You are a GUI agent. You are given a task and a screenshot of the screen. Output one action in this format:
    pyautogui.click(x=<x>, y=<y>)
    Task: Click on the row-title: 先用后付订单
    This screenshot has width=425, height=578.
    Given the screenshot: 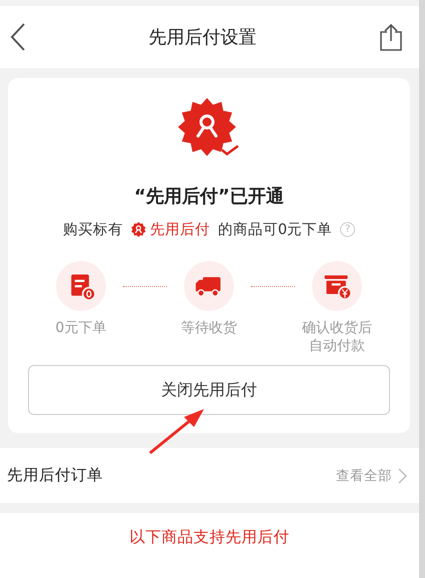 What is the action you would take?
    pyautogui.click(x=55, y=475)
    